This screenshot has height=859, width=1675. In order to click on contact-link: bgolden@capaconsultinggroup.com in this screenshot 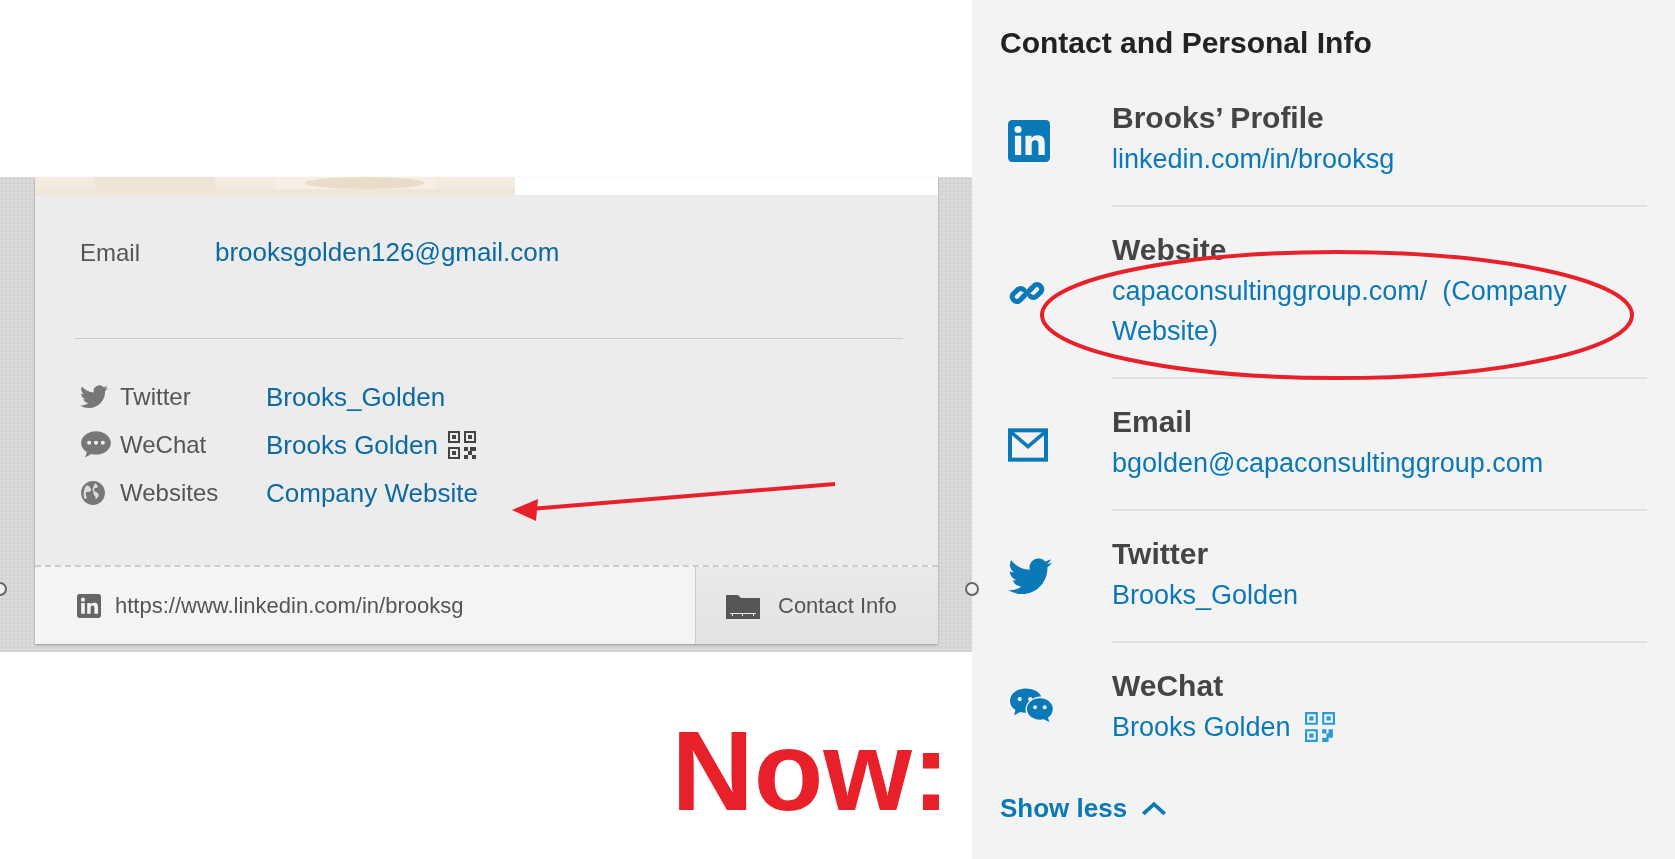, I will do `click(1328, 463)`.